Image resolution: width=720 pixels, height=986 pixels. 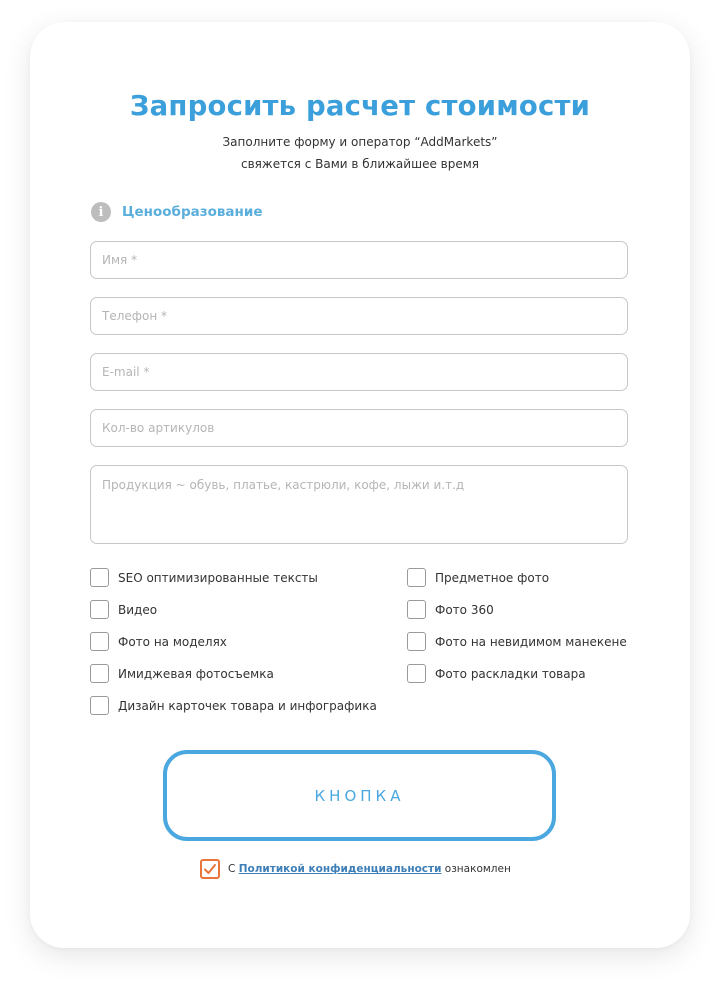 I want to click on form-title: Запросить расчет стоимости, so click(x=360, y=106).